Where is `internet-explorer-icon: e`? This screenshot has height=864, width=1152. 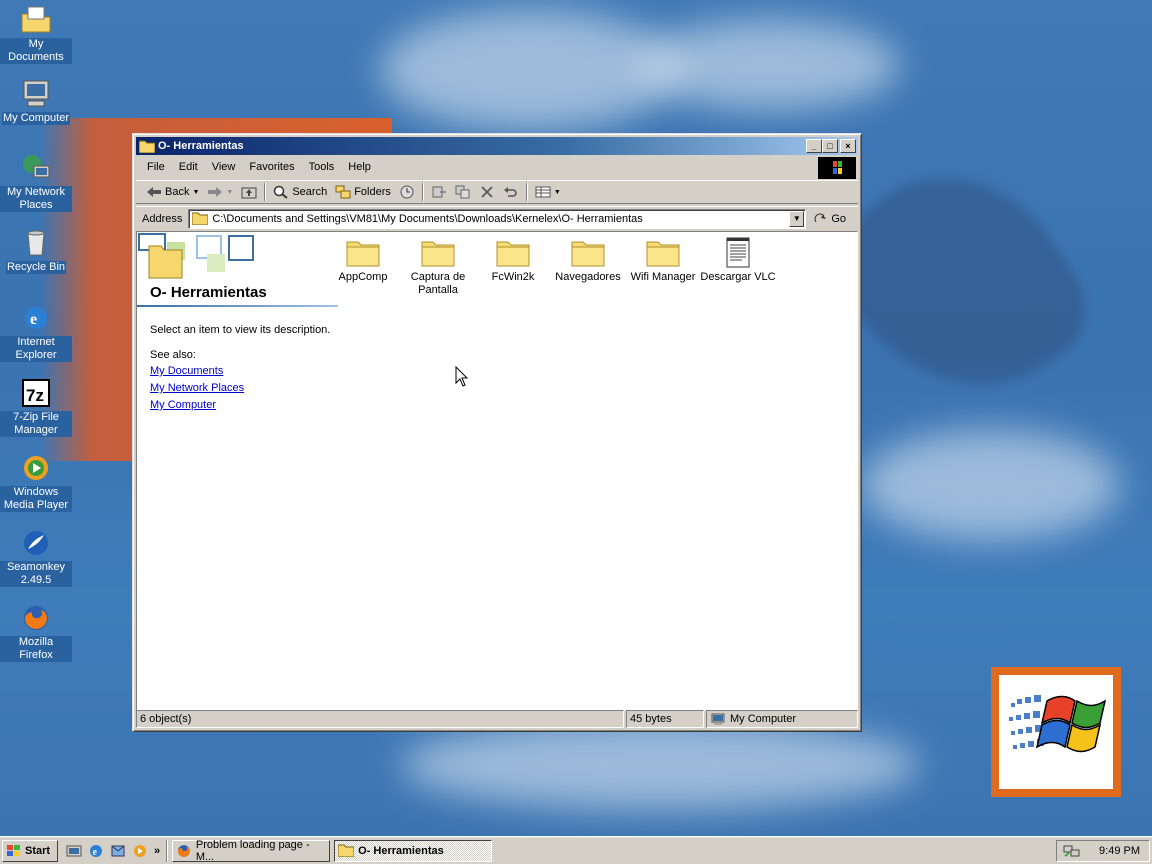 internet-explorer-icon: e is located at coordinates (96, 851).